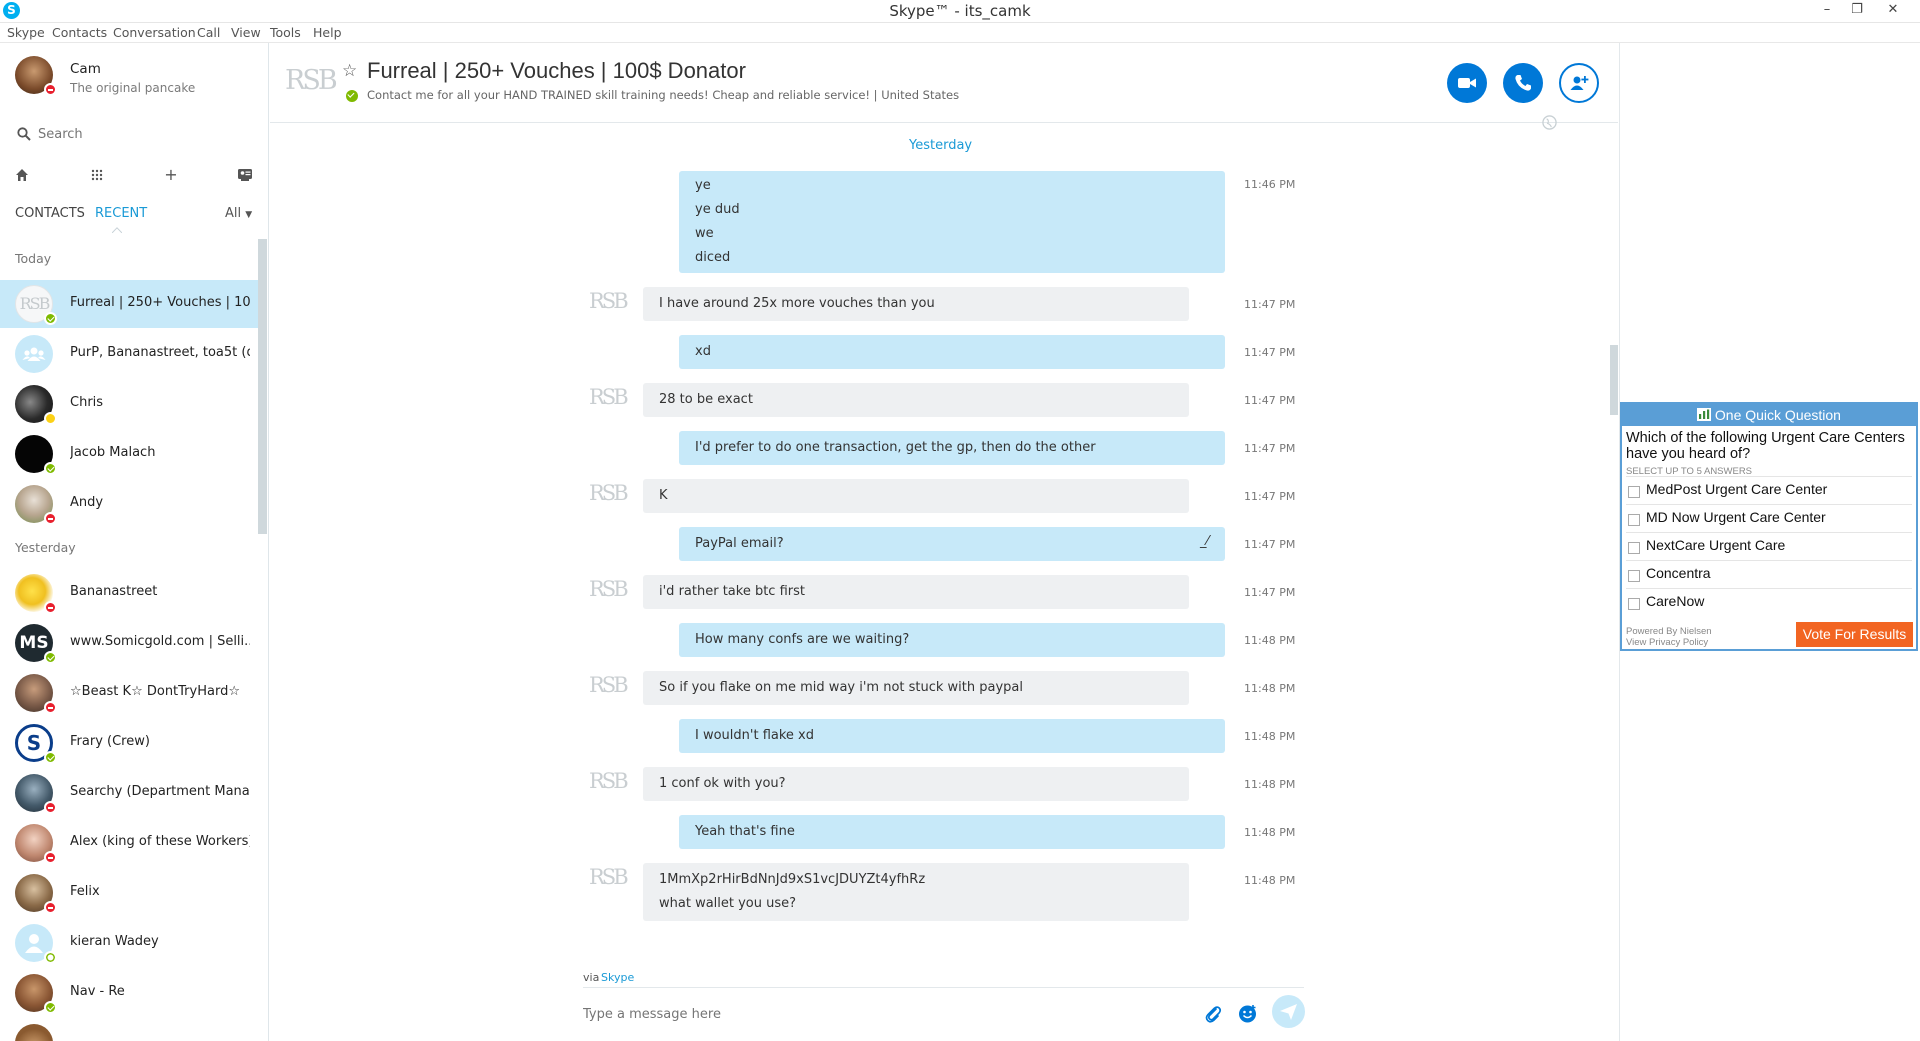 Image resolution: width=1920 pixels, height=1041 pixels. I want to click on attach-icon, so click(1213, 1014).